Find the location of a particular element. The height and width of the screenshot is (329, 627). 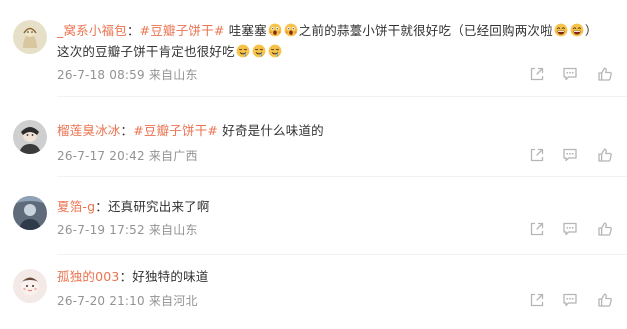

timestamp: 26-7-18 08:59 is located at coordinates (101, 75).